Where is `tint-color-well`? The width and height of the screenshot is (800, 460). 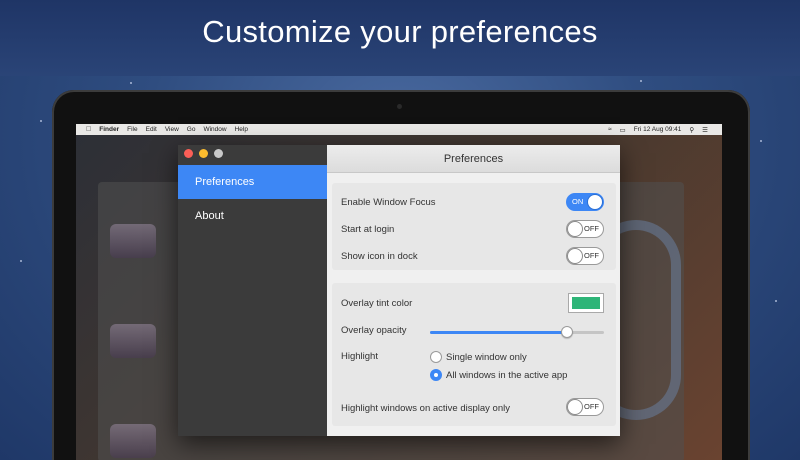 tint-color-well is located at coordinates (586, 303).